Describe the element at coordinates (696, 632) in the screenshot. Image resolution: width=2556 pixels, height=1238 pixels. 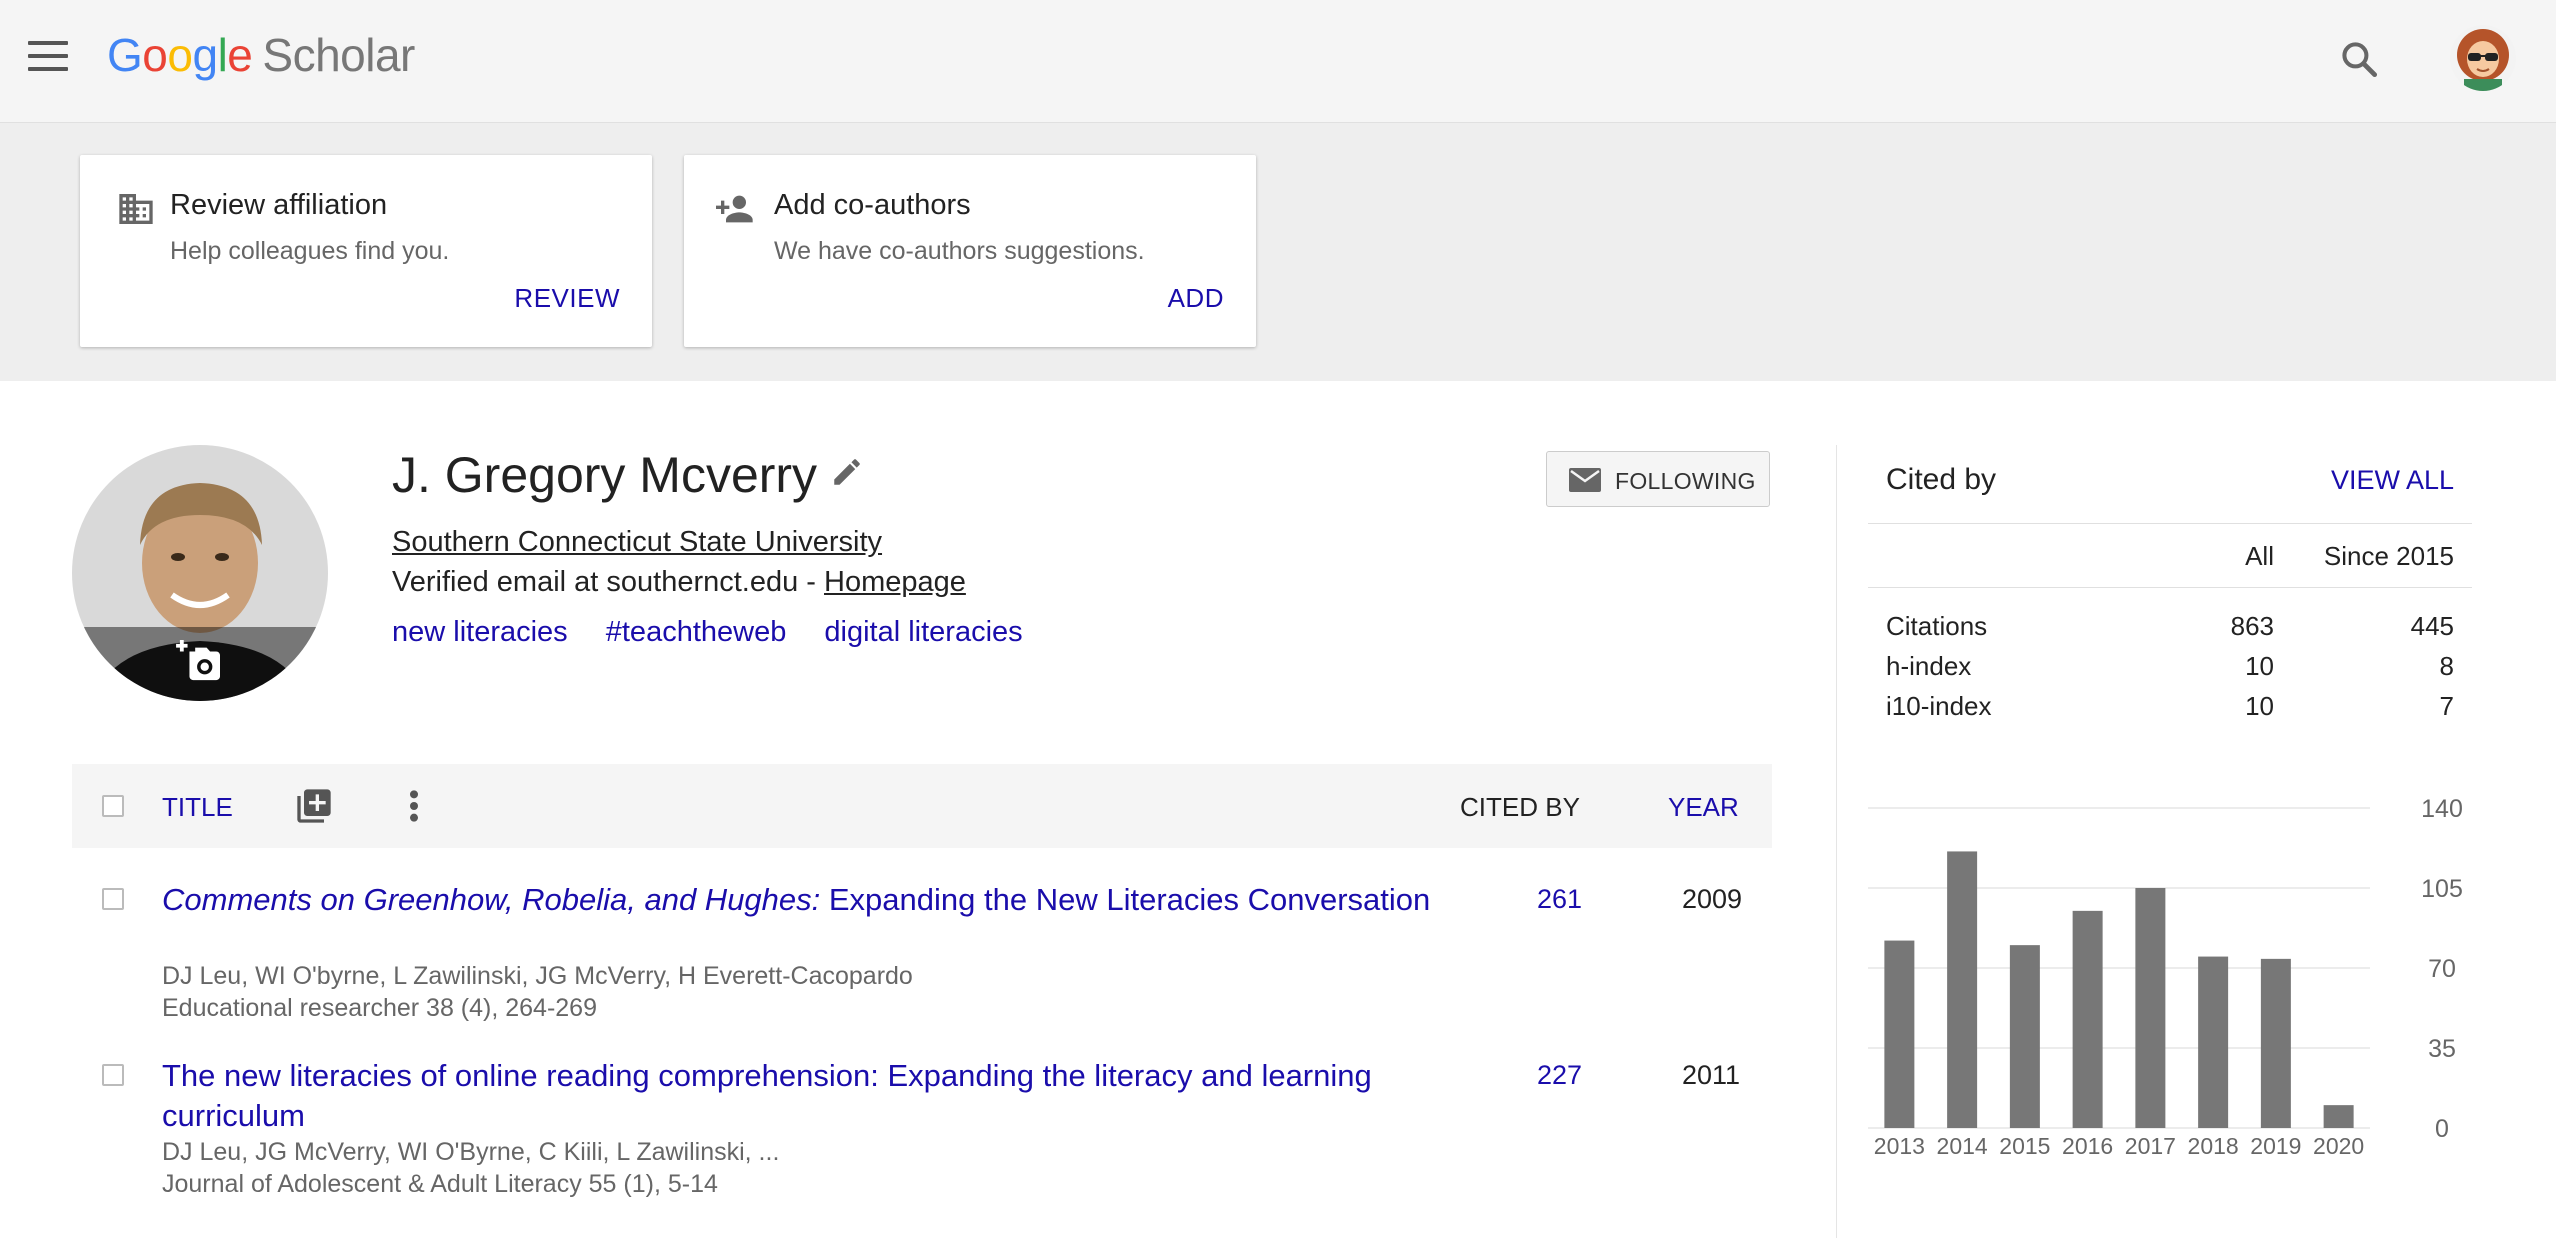
I see `interest-link: #teachtheweb` at that location.